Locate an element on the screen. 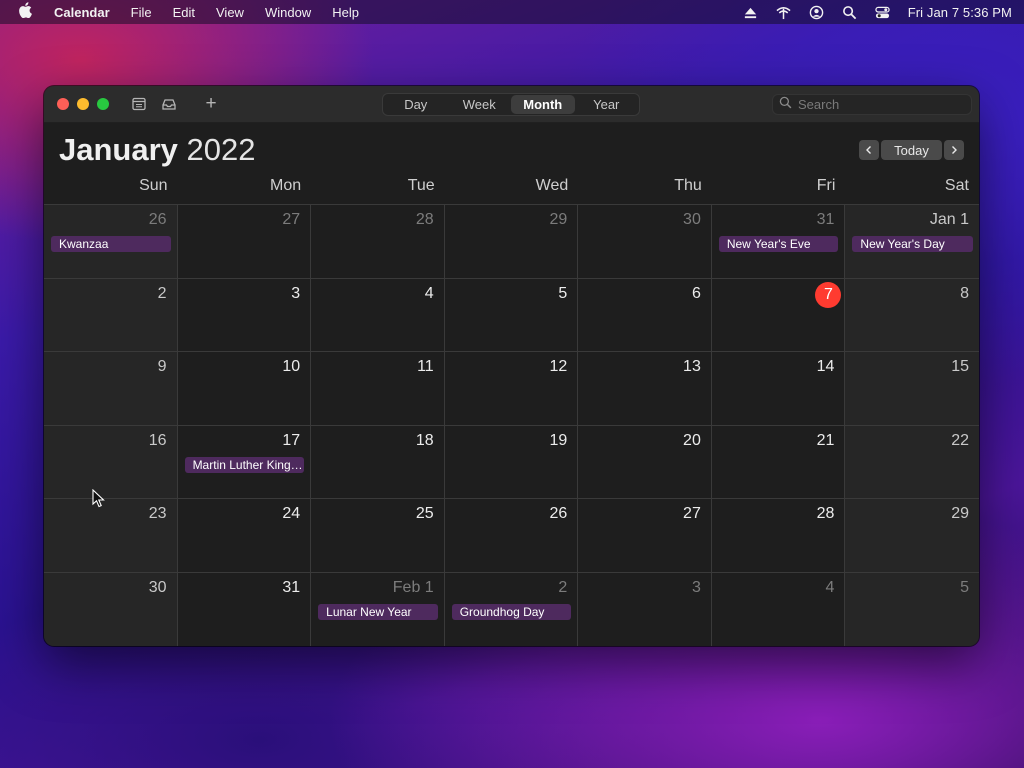 The image size is (1024, 768). chevron-right-icon is located at coordinates (954, 150).